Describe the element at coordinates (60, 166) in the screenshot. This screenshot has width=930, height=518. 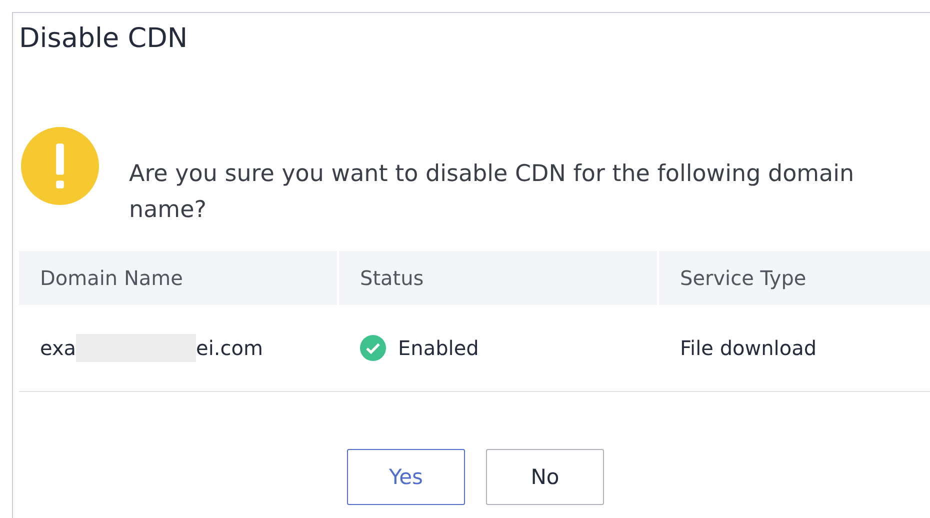
I see `warning-icon` at that location.